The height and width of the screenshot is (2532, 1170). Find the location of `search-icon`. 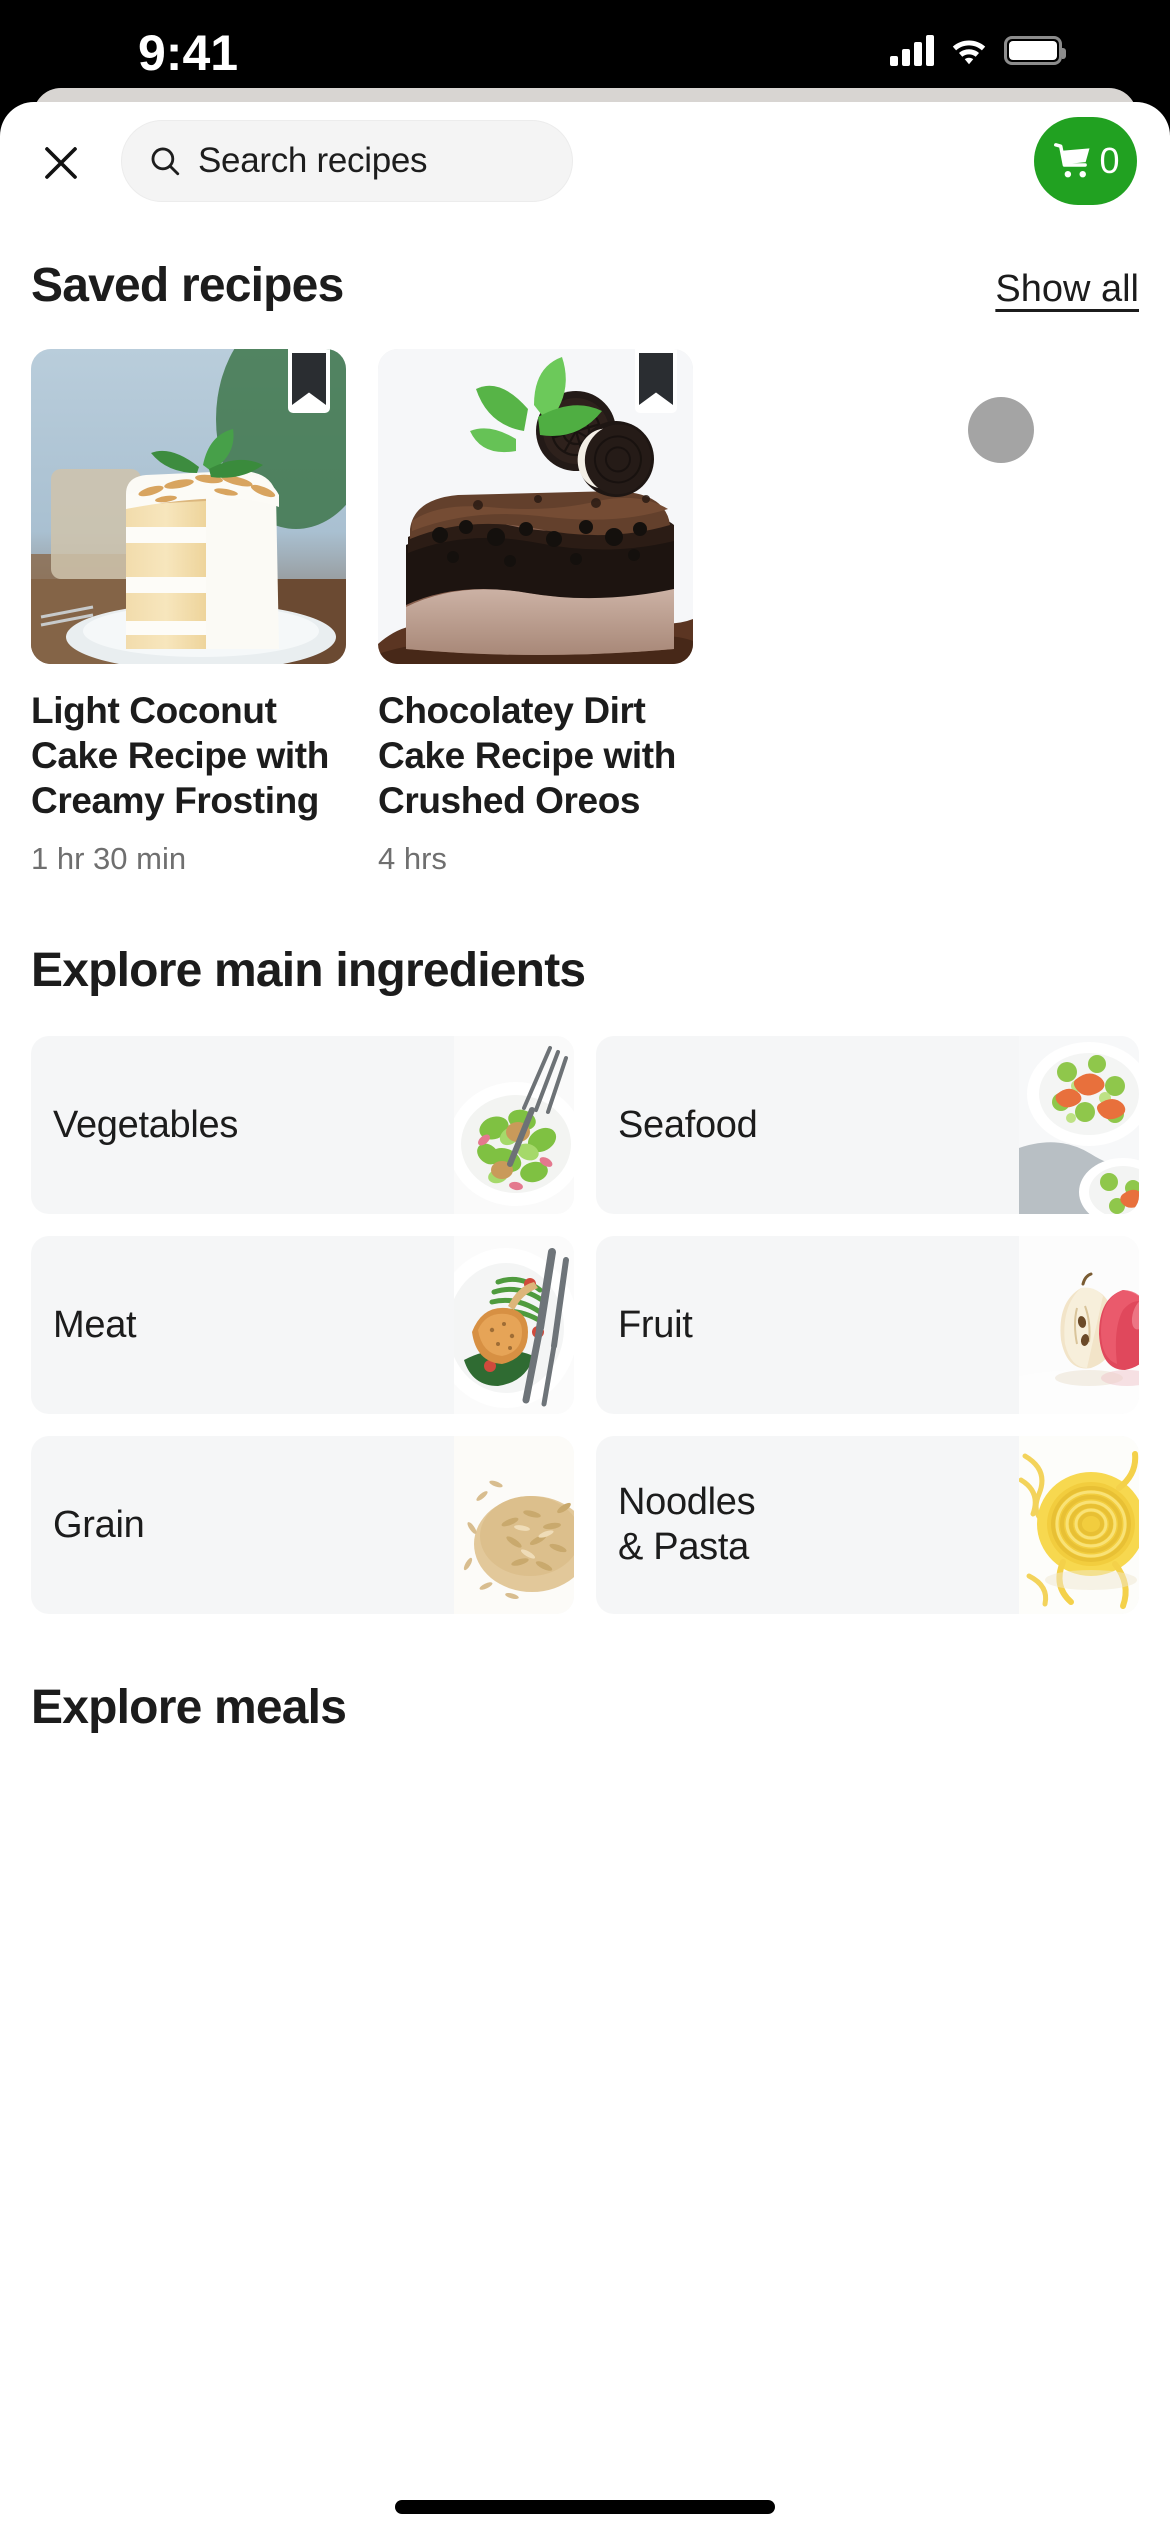

search-icon is located at coordinates (165, 161).